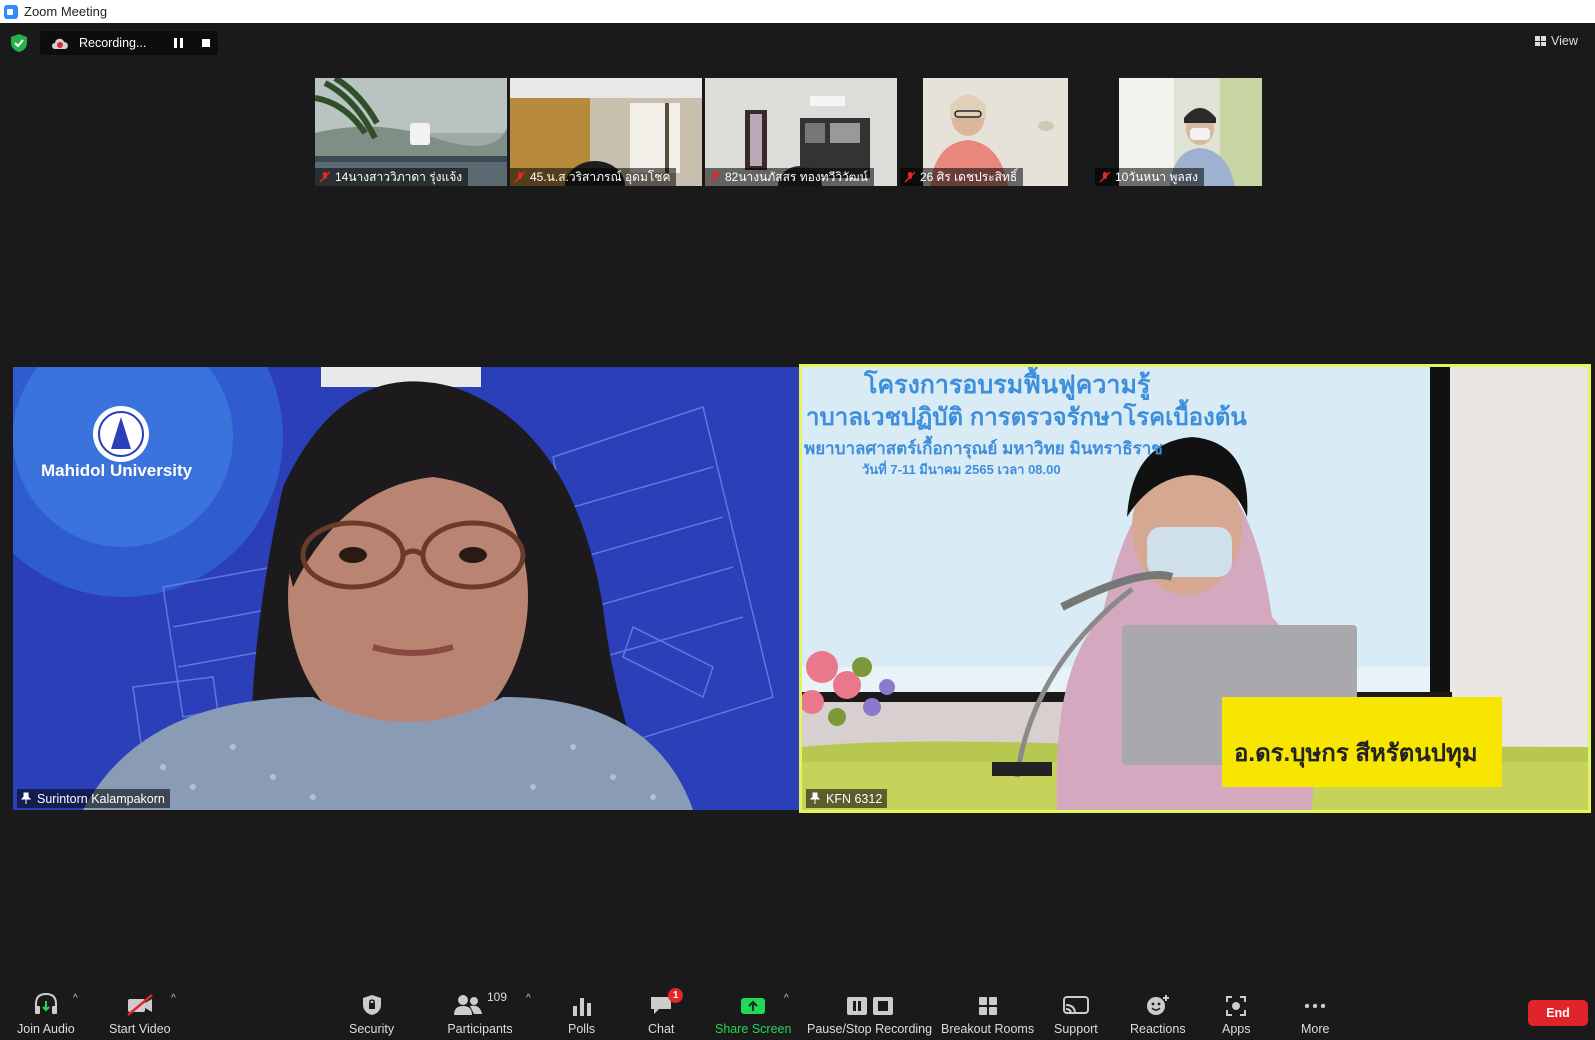 This screenshot has width=1595, height=1040. I want to click on participant-name: 26 ศิร เดชประสิทธิ์, so click(969, 176).